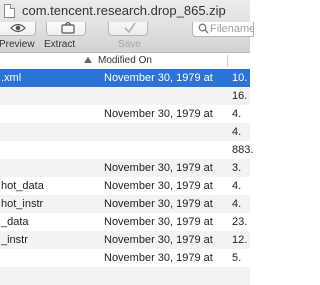 This screenshot has height=285, width=320. I want to click on column-header: Modified On, so click(125, 61).